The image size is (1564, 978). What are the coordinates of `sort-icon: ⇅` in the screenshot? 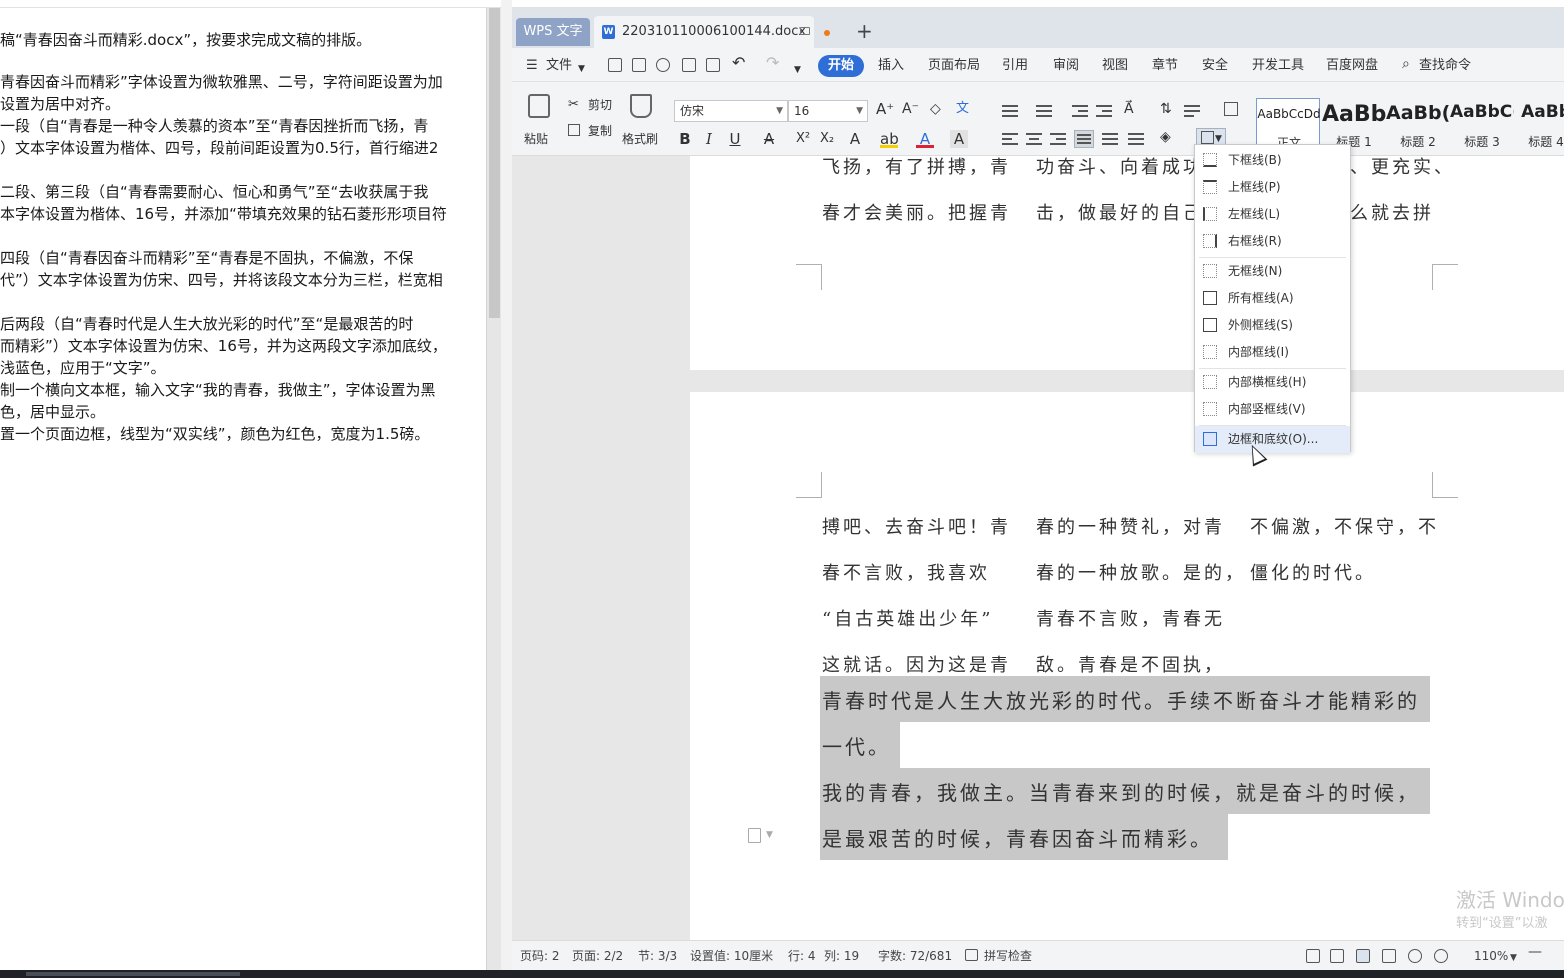 It's located at (1166, 109).